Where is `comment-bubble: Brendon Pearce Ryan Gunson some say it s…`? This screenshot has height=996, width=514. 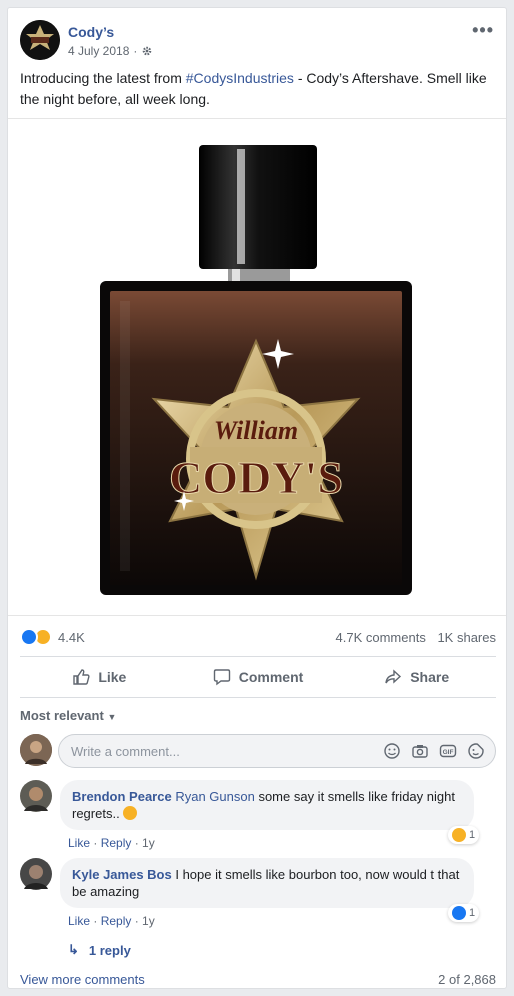
comment-bubble: Brendon Pearce Ryan Gunson some say it s… is located at coordinates (267, 805).